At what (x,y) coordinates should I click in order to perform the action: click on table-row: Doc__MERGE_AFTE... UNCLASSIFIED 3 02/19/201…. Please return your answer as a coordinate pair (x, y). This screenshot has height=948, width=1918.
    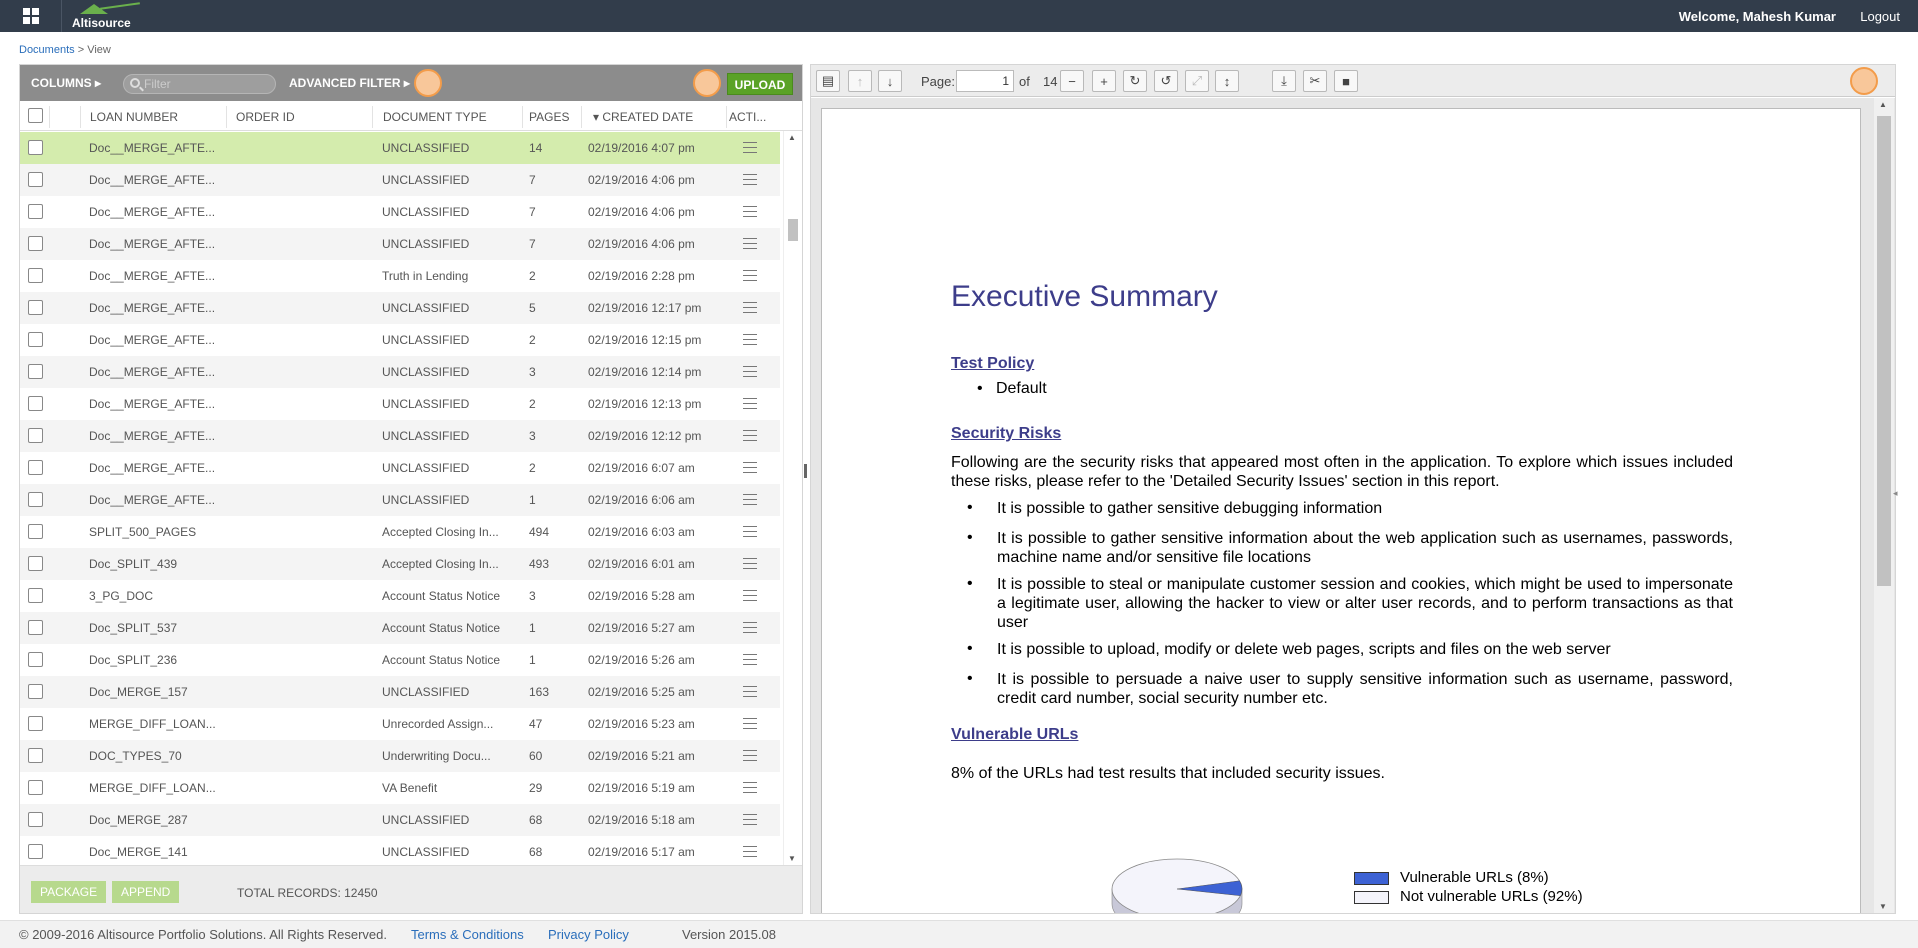
    Looking at the image, I should click on (400, 372).